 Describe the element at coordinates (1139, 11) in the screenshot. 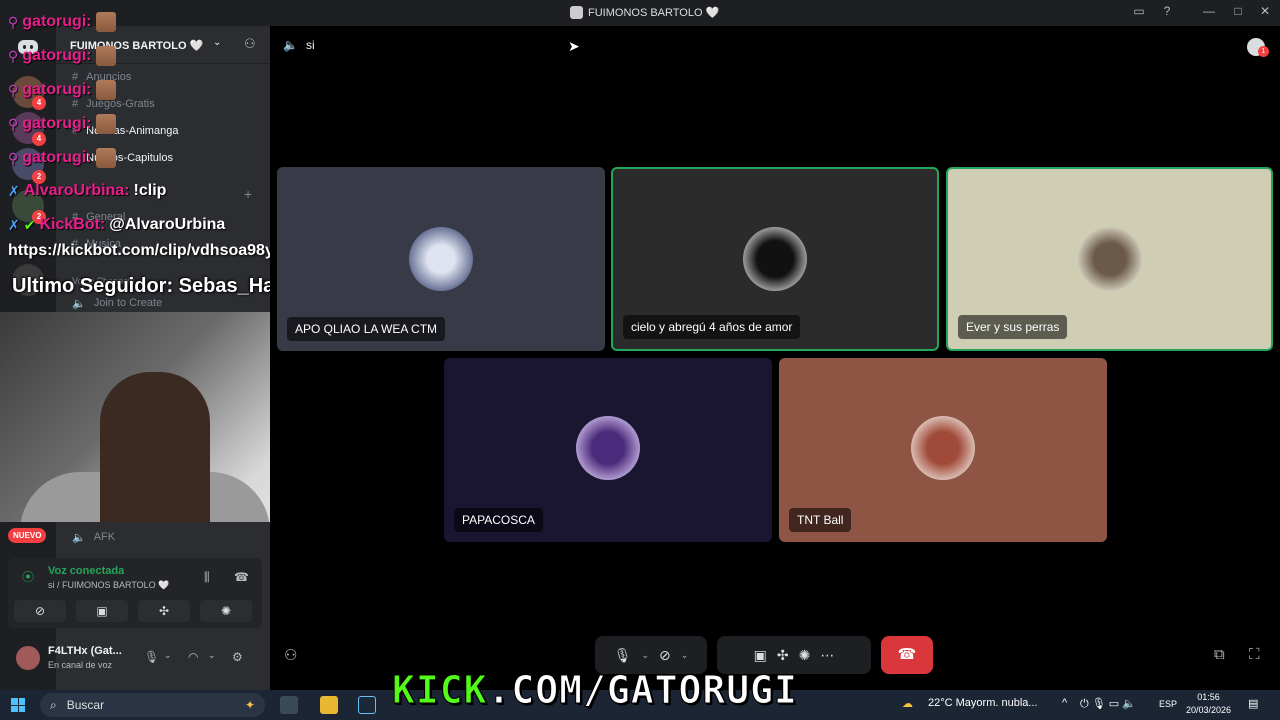

I see `inbox-screen-icon: ▭` at that location.